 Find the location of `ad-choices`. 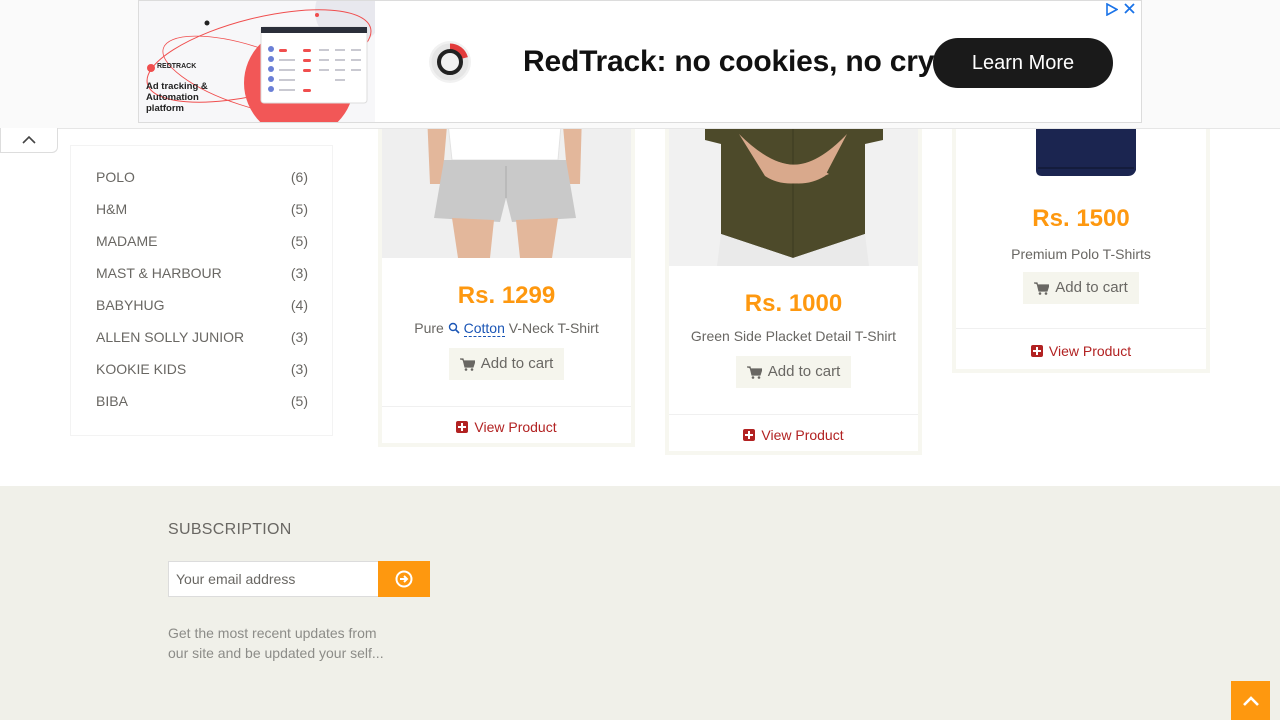

ad-choices is located at coordinates (1120, 9).